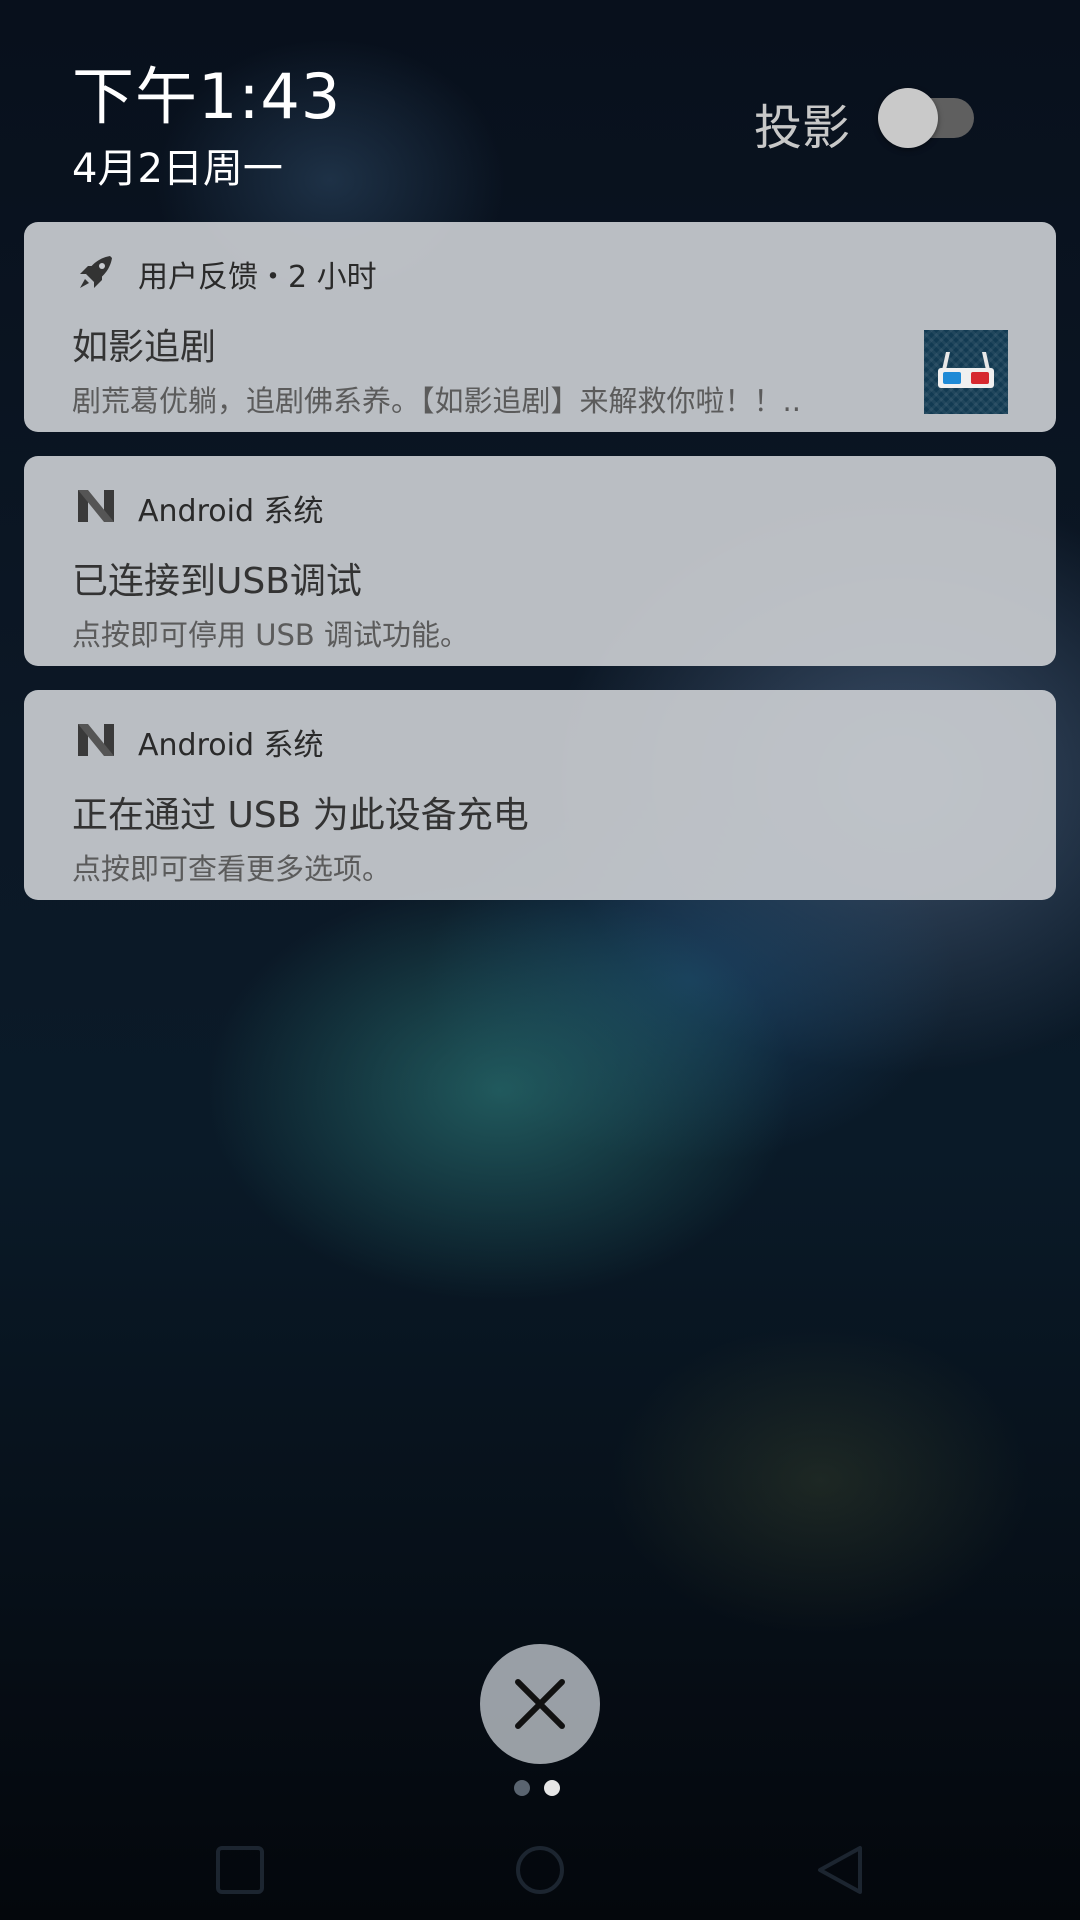 This screenshot has height=1920, width=1080. Describe the element at coordinates (436, 401) in the screenshot. I see `notification-body: 剧荒葛优躺，追剧佛系养。【如影追剧】来解救你啦！！..` at that location.